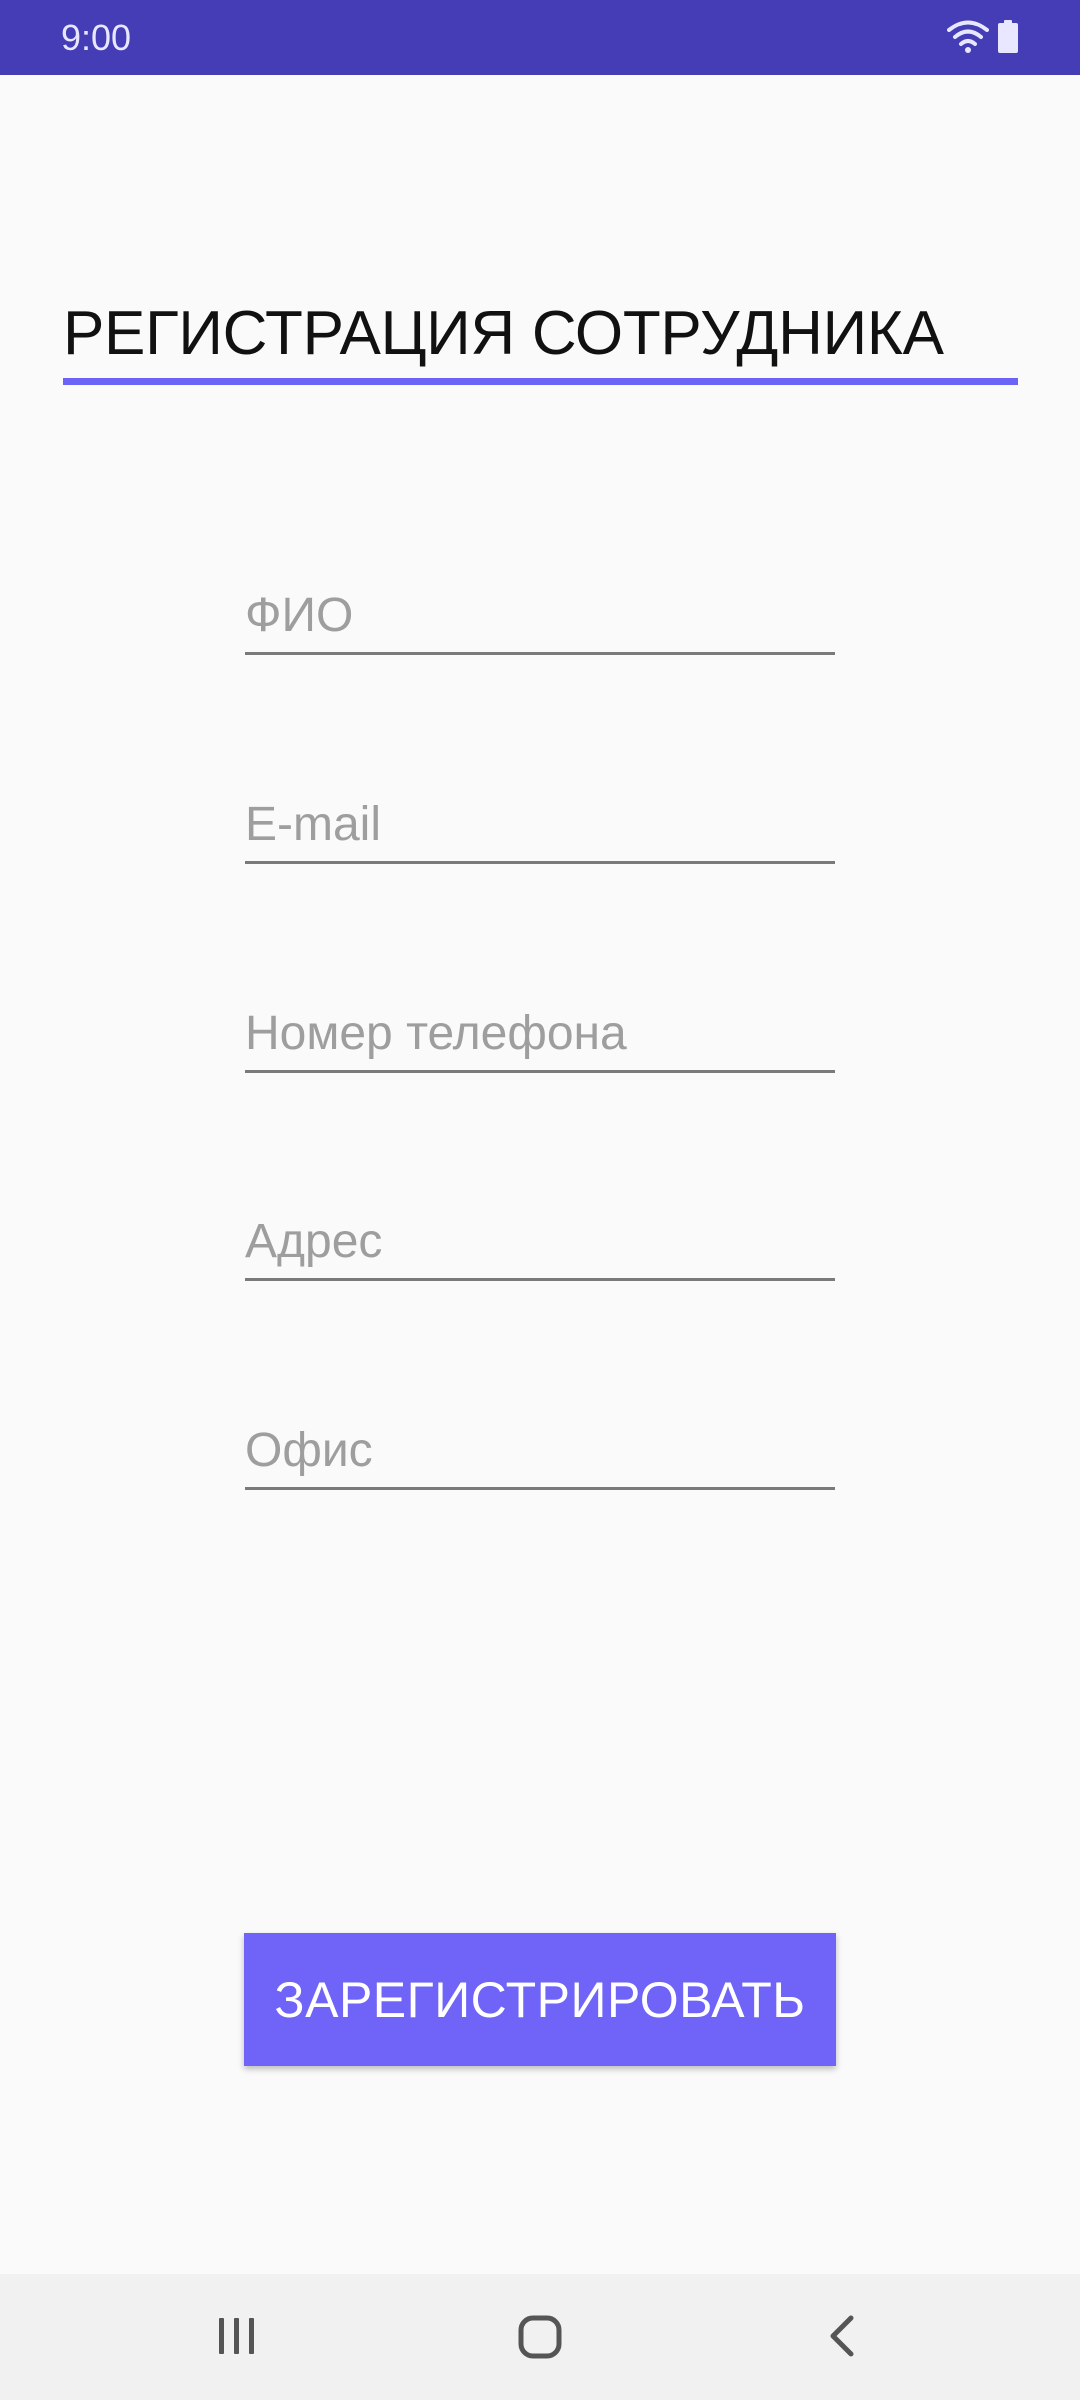  What do you see at coordinates (503, 333) in the screenshot?
I see `page-title: РЕГИСТРАЦИЯ СОТРУДНИКА` at bounding box center [503, 333].